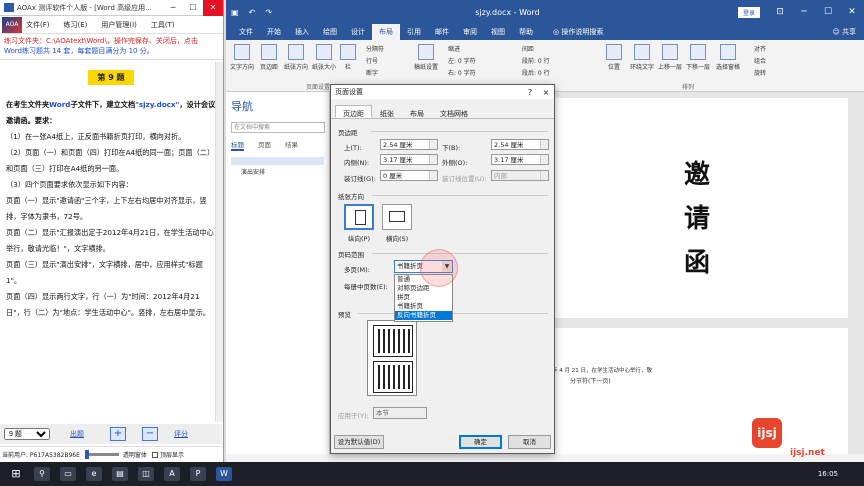  I want to click on set-default-button: 设为默认值(D), so click(359, 442).